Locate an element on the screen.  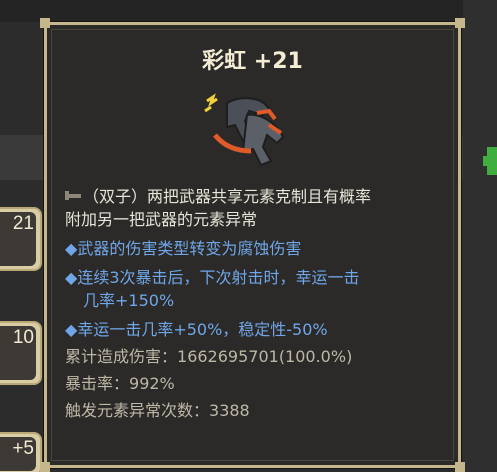
description-line: （双子）两把武器共享元素克制且有概率 is located at coordinates (251, 196).